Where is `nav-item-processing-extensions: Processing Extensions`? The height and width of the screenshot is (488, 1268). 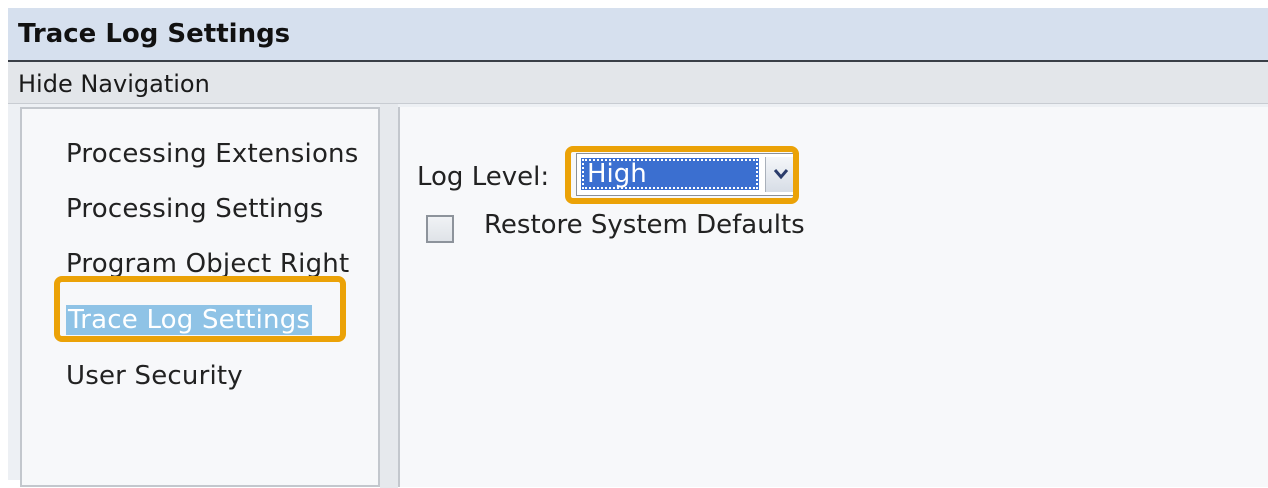
nav-item-processing-extensions: Processing Extensions is located at coordinates (212, 154).